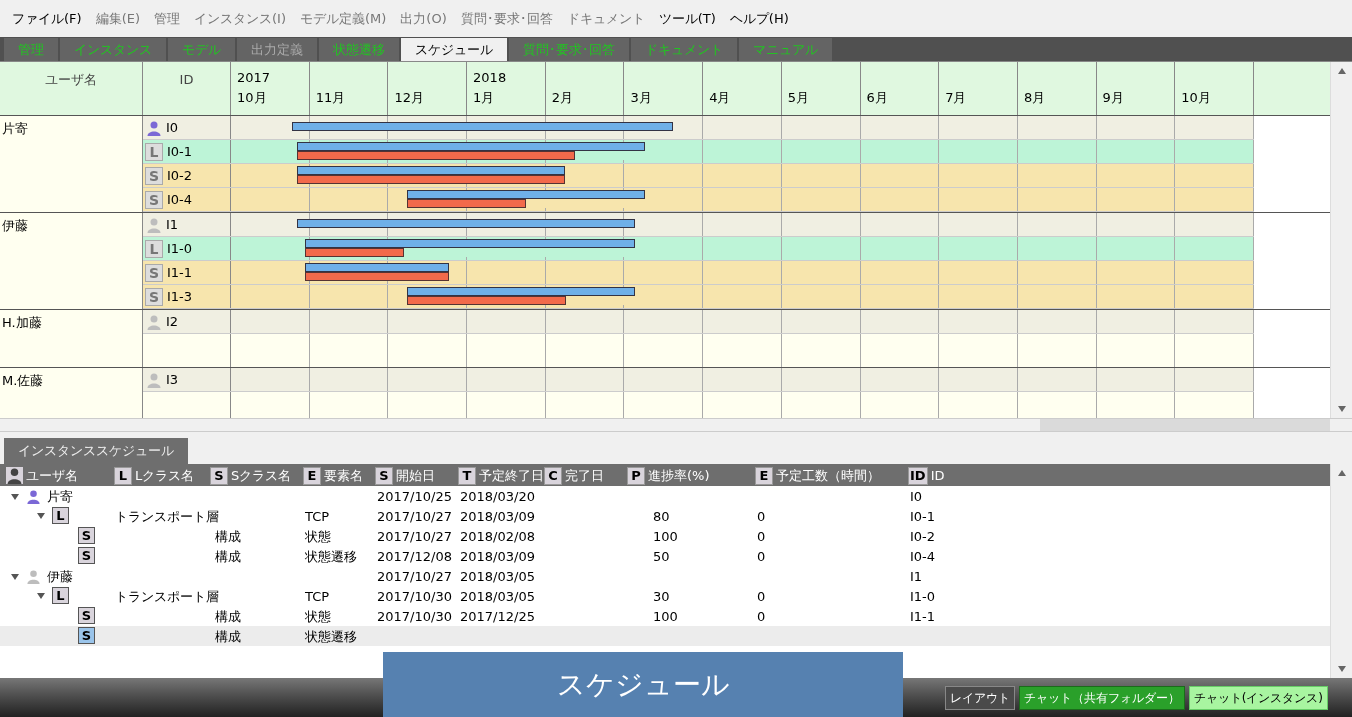 This screenshot has width=1352, height=717. What do you see at coordinates (31, 49) in the screenshot?
I see `tab: 管理` at bounding box center [31, 49].